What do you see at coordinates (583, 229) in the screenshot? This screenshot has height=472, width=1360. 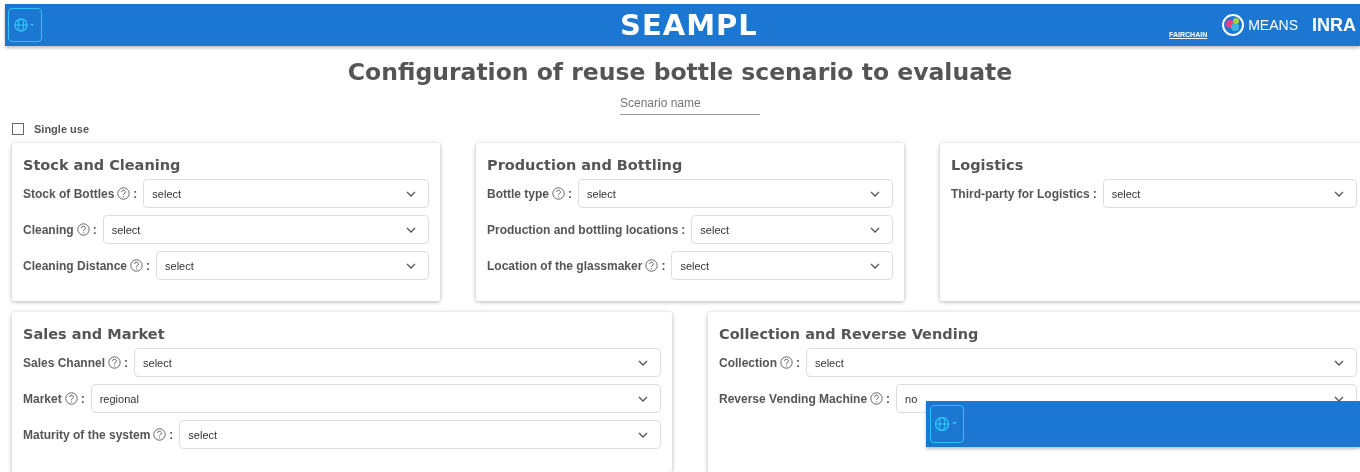 I see `field-label: Production and bottling locations` at bounding box center [583, 229].